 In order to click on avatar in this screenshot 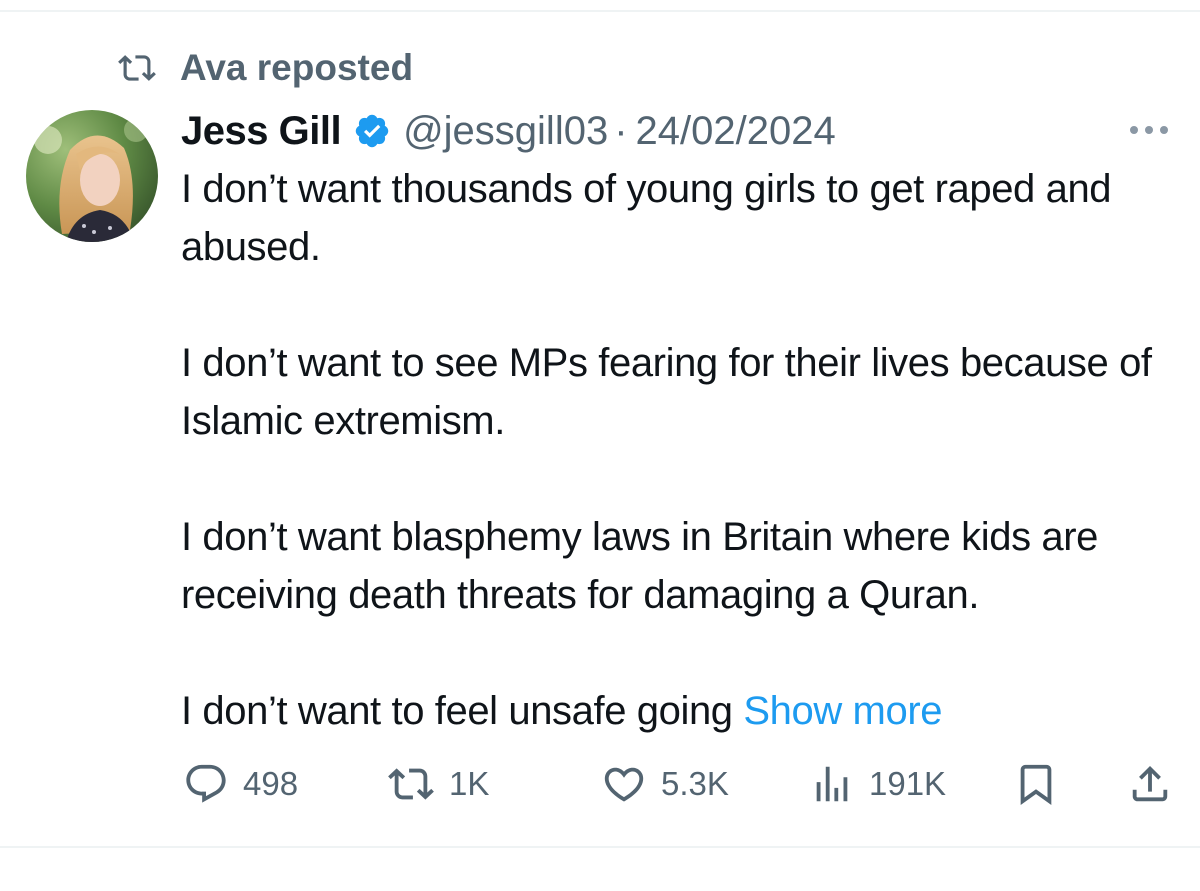, I will do `click(92, 176)`.